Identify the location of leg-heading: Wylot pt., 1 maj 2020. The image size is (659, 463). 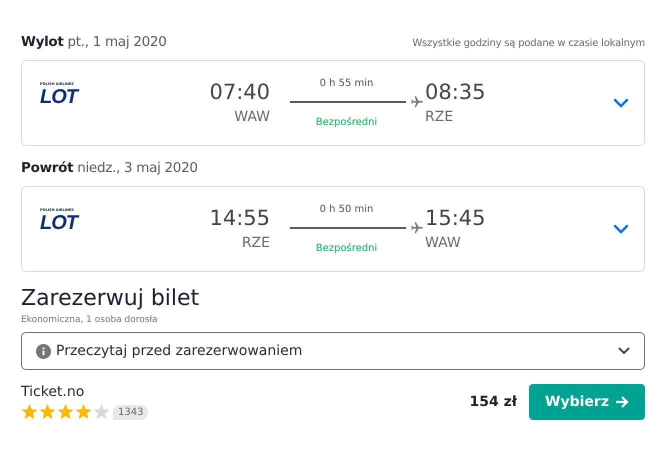
(93, 42).